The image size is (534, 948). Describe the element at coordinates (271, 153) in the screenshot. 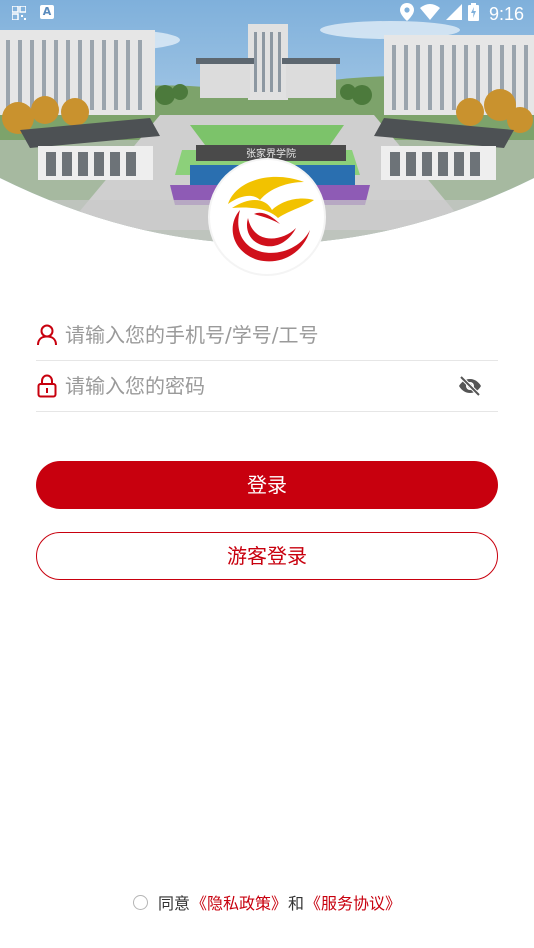

I see `campus-sign: 张家界学院` at that location.